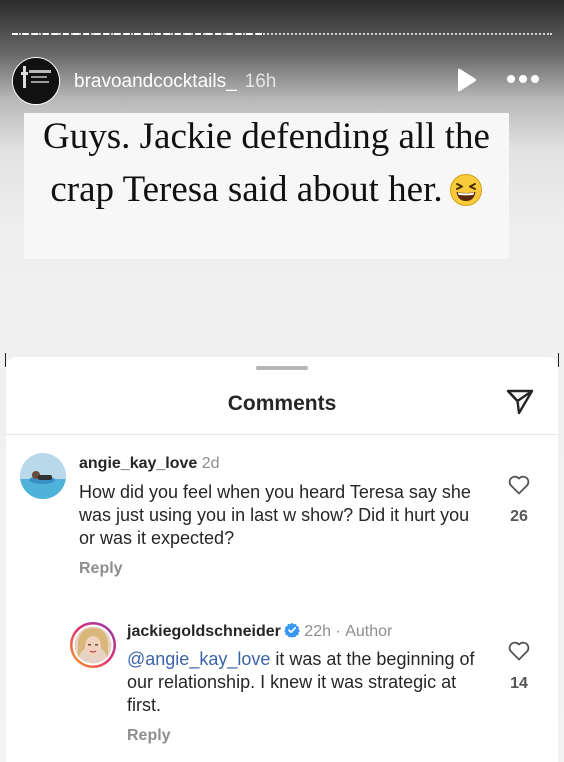  Describe the element at coordinates (520, 402) in the screenshot. I see `share-send-icon` at that location.